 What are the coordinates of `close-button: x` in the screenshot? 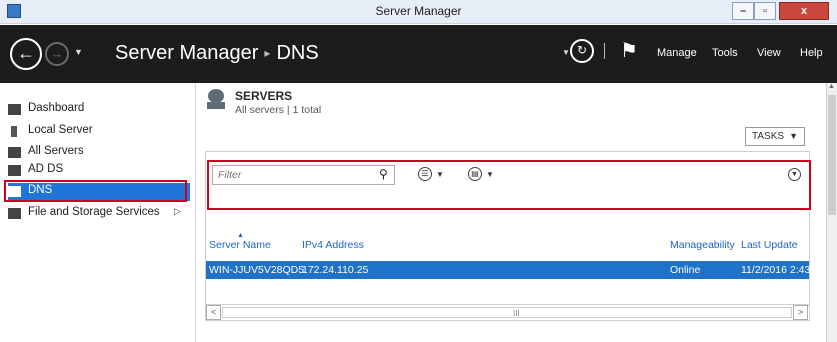 It's located at (804, 11).